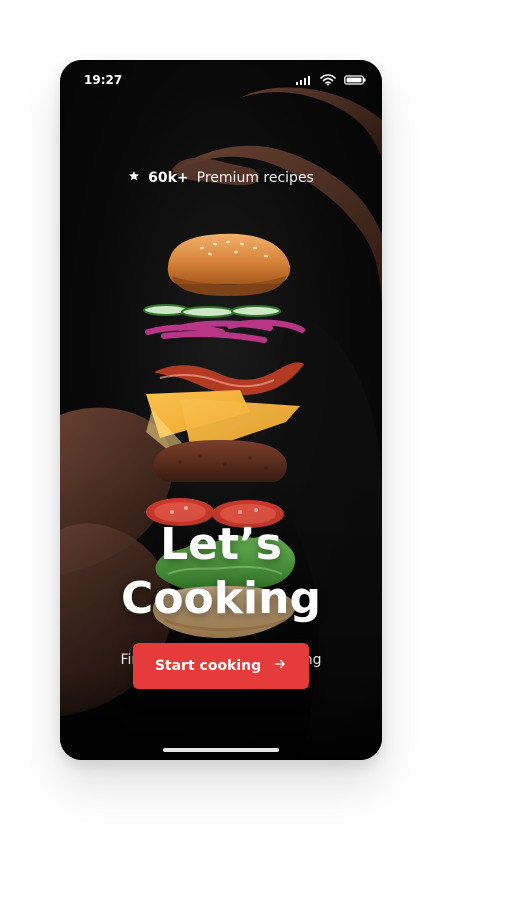 Image resolution: width=523 pixels, height=900 pixels. I want to click on status-time: 19:27, so click(103, 80).